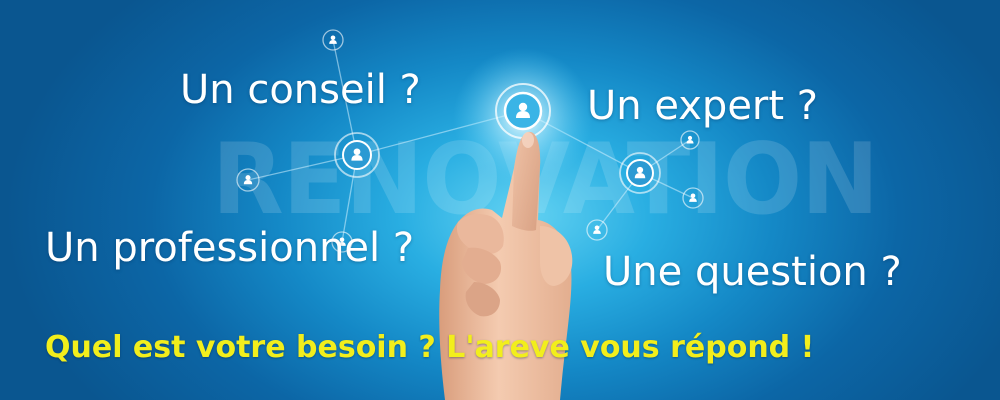 The image size is (1000, 400). What do you see at coordinates (230, 248) in the screenshot?
I see `question-professionnel: Un professionnel ?` at bounding box center [230, 248].